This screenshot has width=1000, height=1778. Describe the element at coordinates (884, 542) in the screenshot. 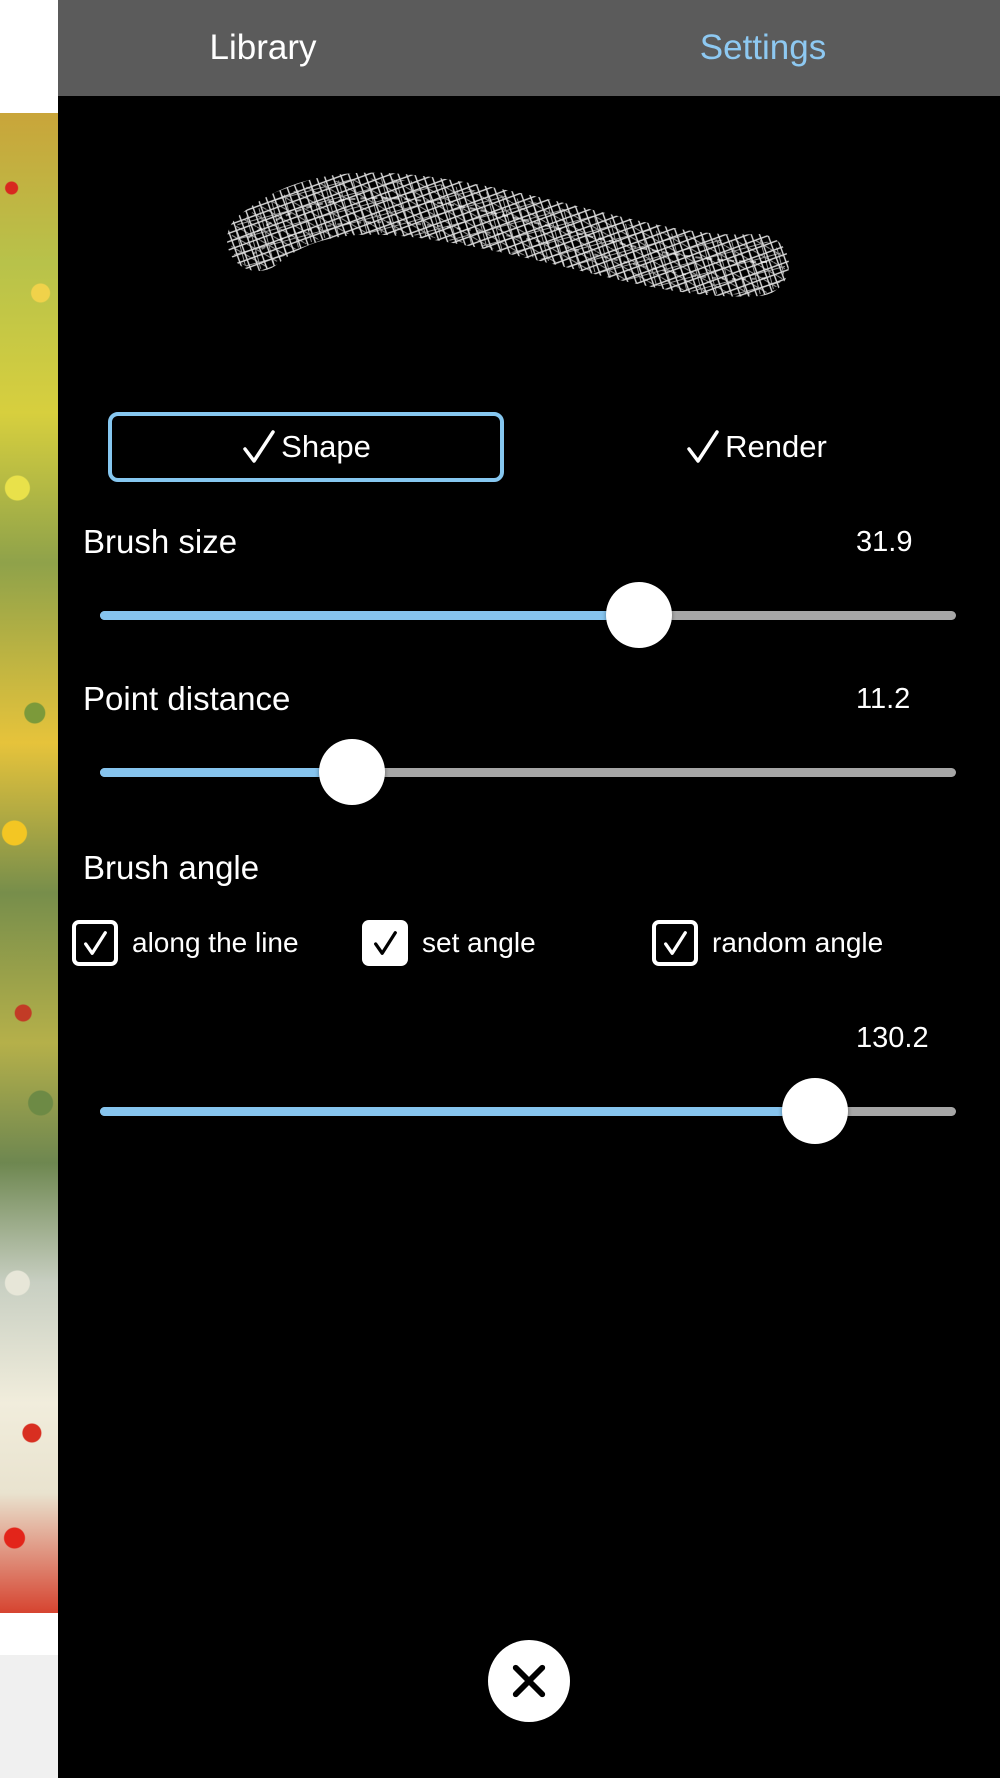

I see `brush-size-value: 31.9` at that location.